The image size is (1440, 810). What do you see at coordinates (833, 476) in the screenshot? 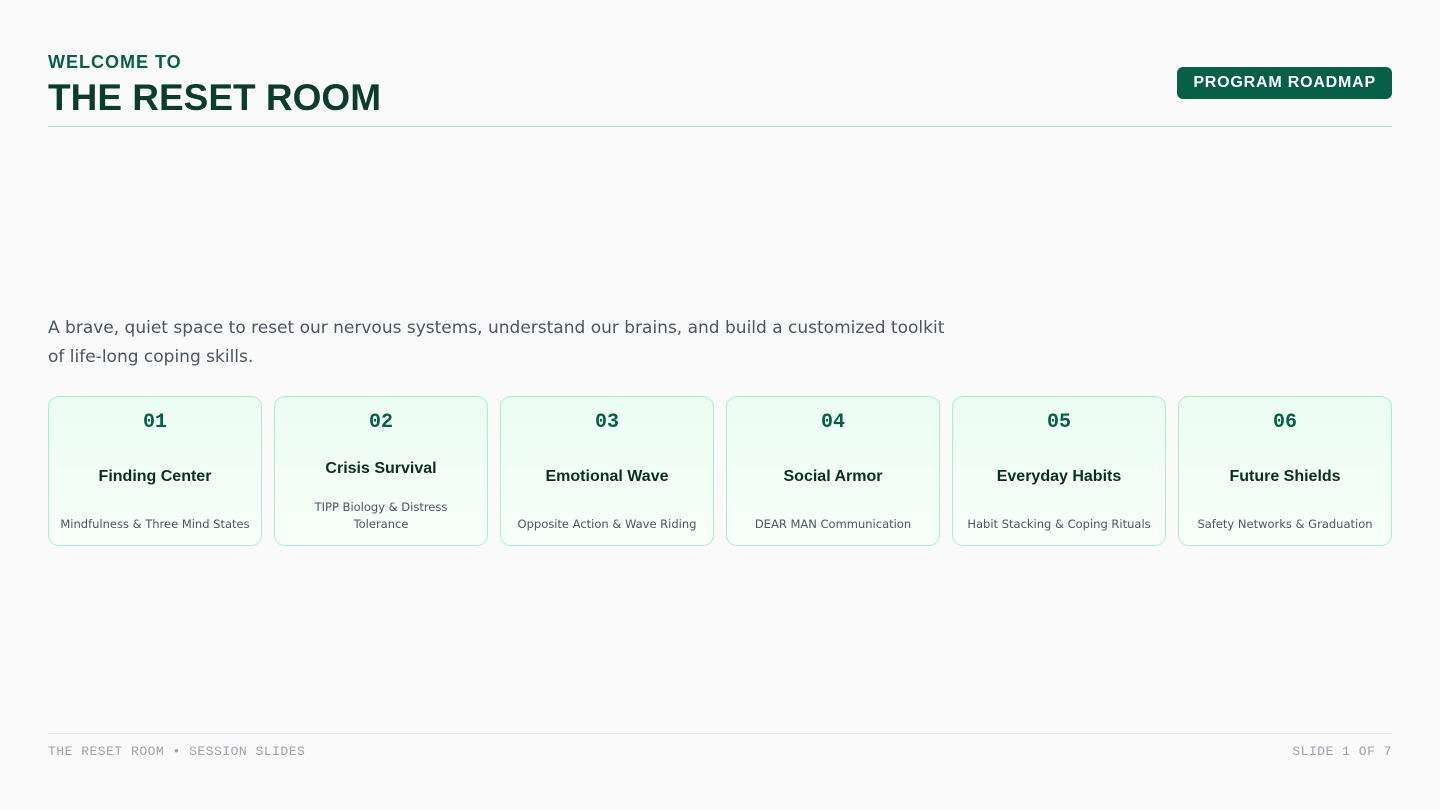
I see `module-title: Social Armor` at bounding box center [833, 476].